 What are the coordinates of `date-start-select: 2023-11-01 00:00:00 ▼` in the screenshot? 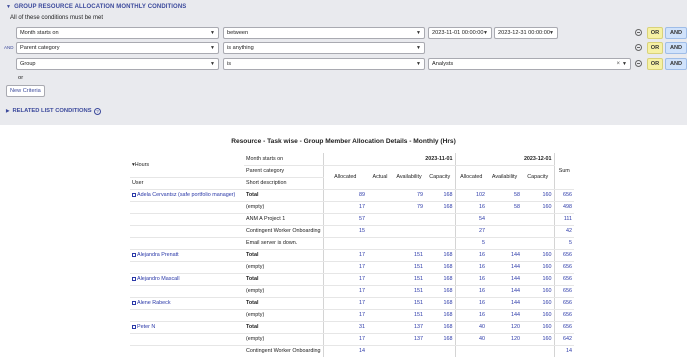 It's located at (460, 33).